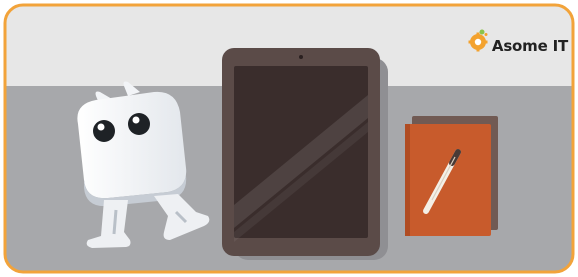 This screenshot has height=277, width=578. Describe the element at coordinates (104, 131) in the screenshot. I see `robot-eye-left` at that location.